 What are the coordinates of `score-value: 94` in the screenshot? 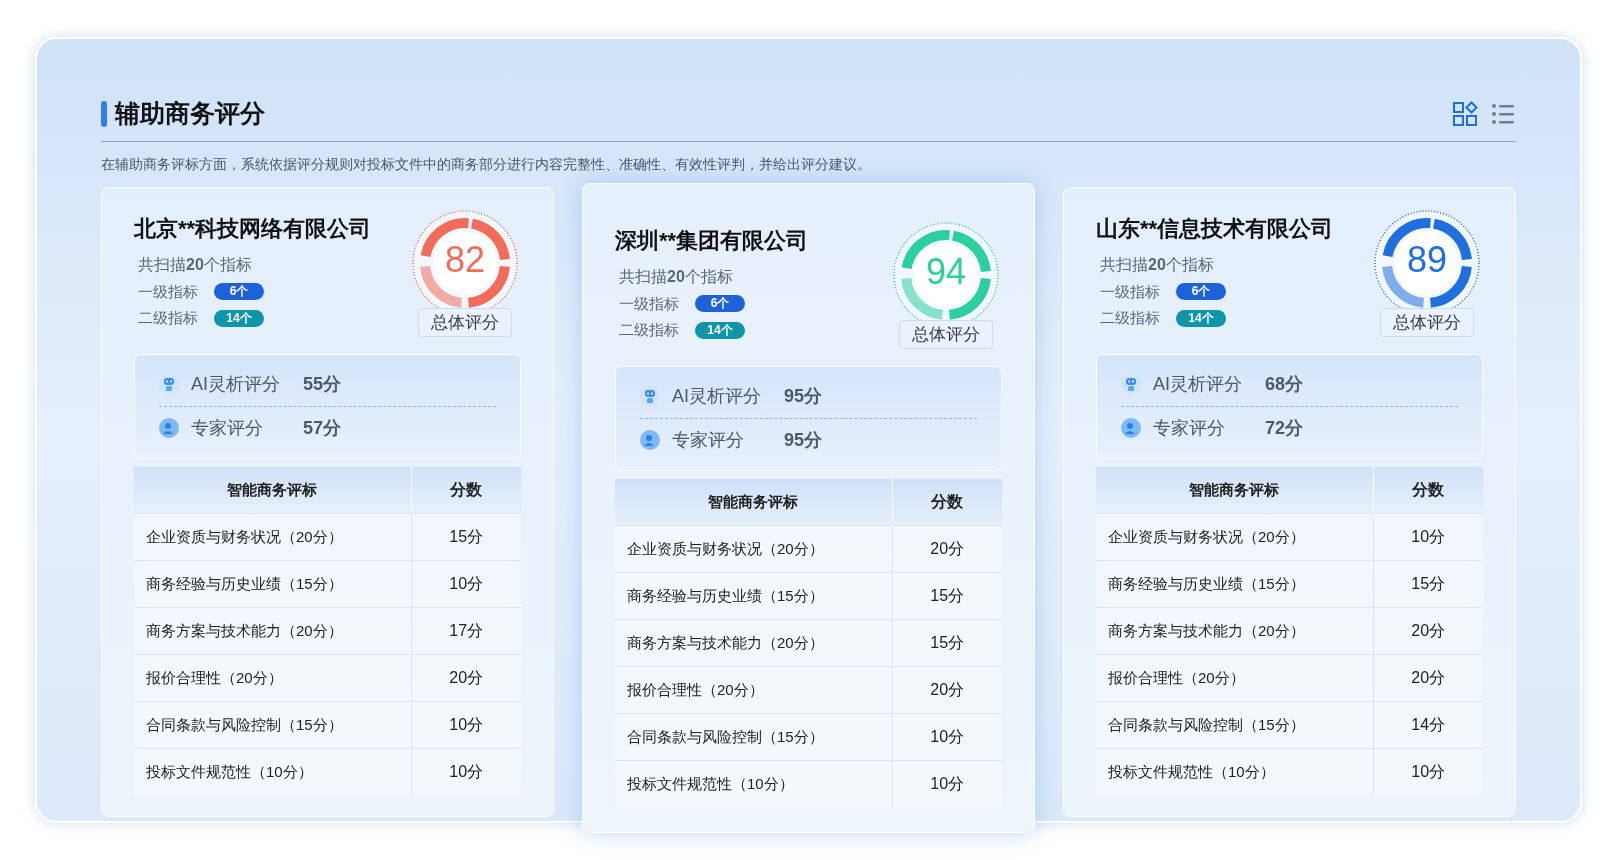 It's located at (945, 271).